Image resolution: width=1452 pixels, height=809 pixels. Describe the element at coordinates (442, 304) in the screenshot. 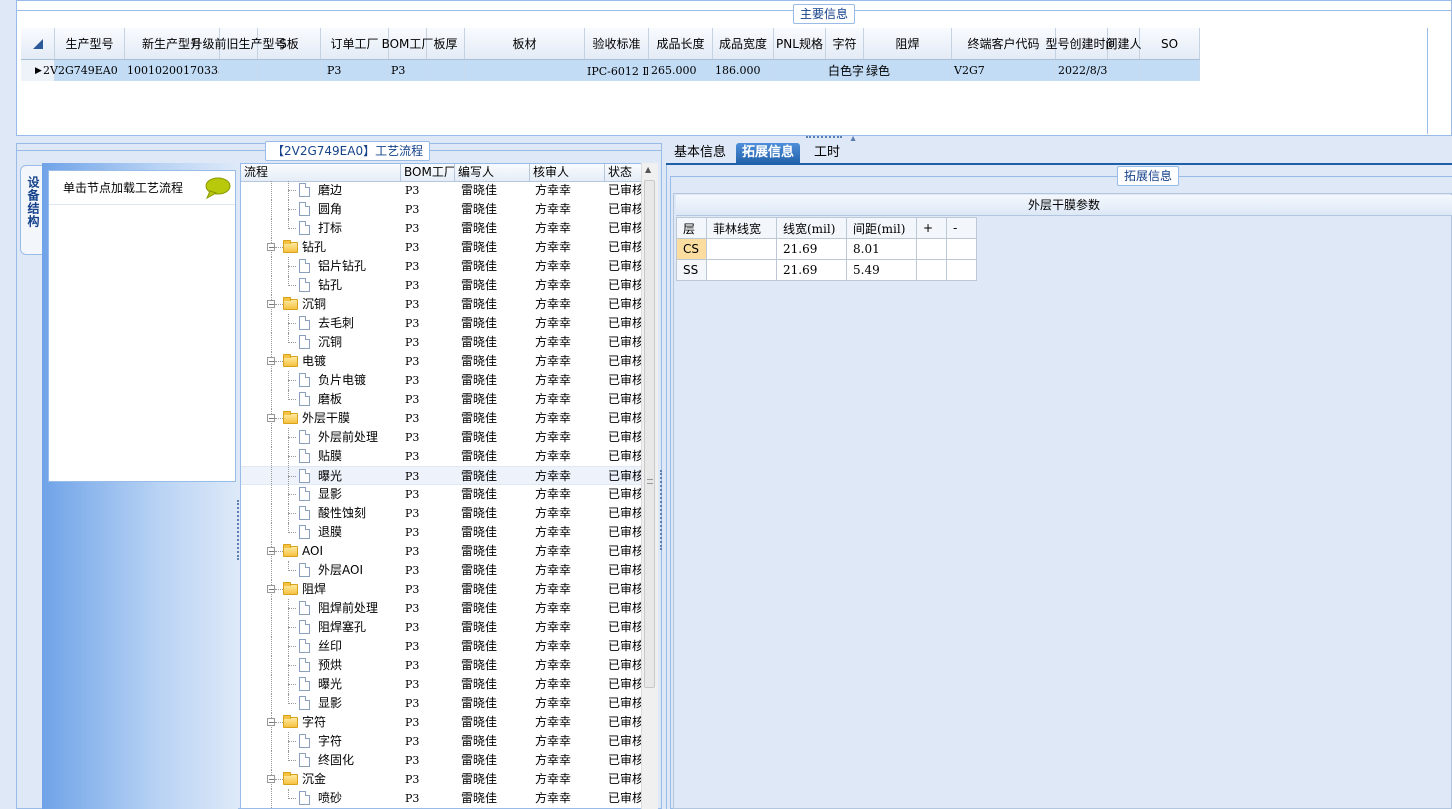

I see `tree-group-row: − 沉铜 P3 雷晓佳 方幸幸 已审核` at that location.